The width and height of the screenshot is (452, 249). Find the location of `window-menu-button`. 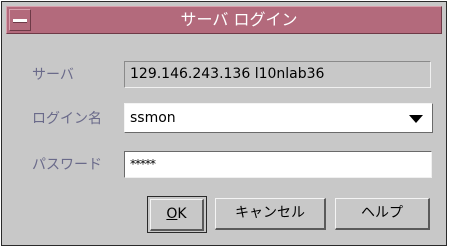

window-menu-button is located at coordinates (20, 20).